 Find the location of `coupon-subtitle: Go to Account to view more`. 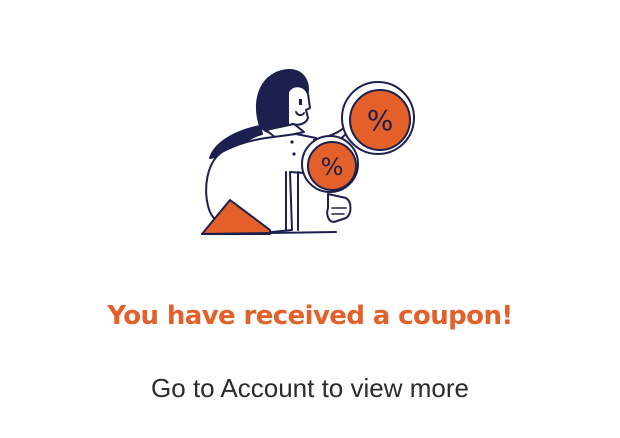

coupon-subtitle: Go to Account to view more is located at coordinates (310, 388).